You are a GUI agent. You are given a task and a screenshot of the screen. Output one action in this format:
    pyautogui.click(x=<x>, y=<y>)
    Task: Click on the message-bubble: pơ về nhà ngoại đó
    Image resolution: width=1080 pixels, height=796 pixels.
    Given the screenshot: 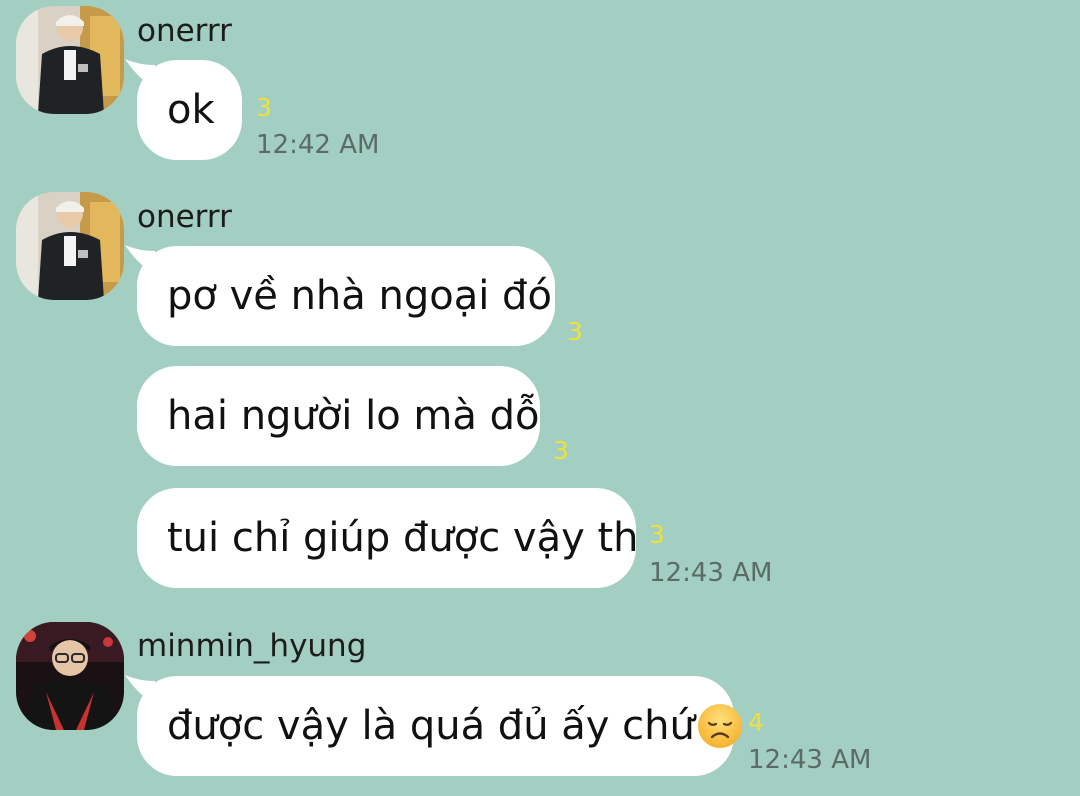 What is the action you would take?
    pyautogui.click(x=340, y=295)
    